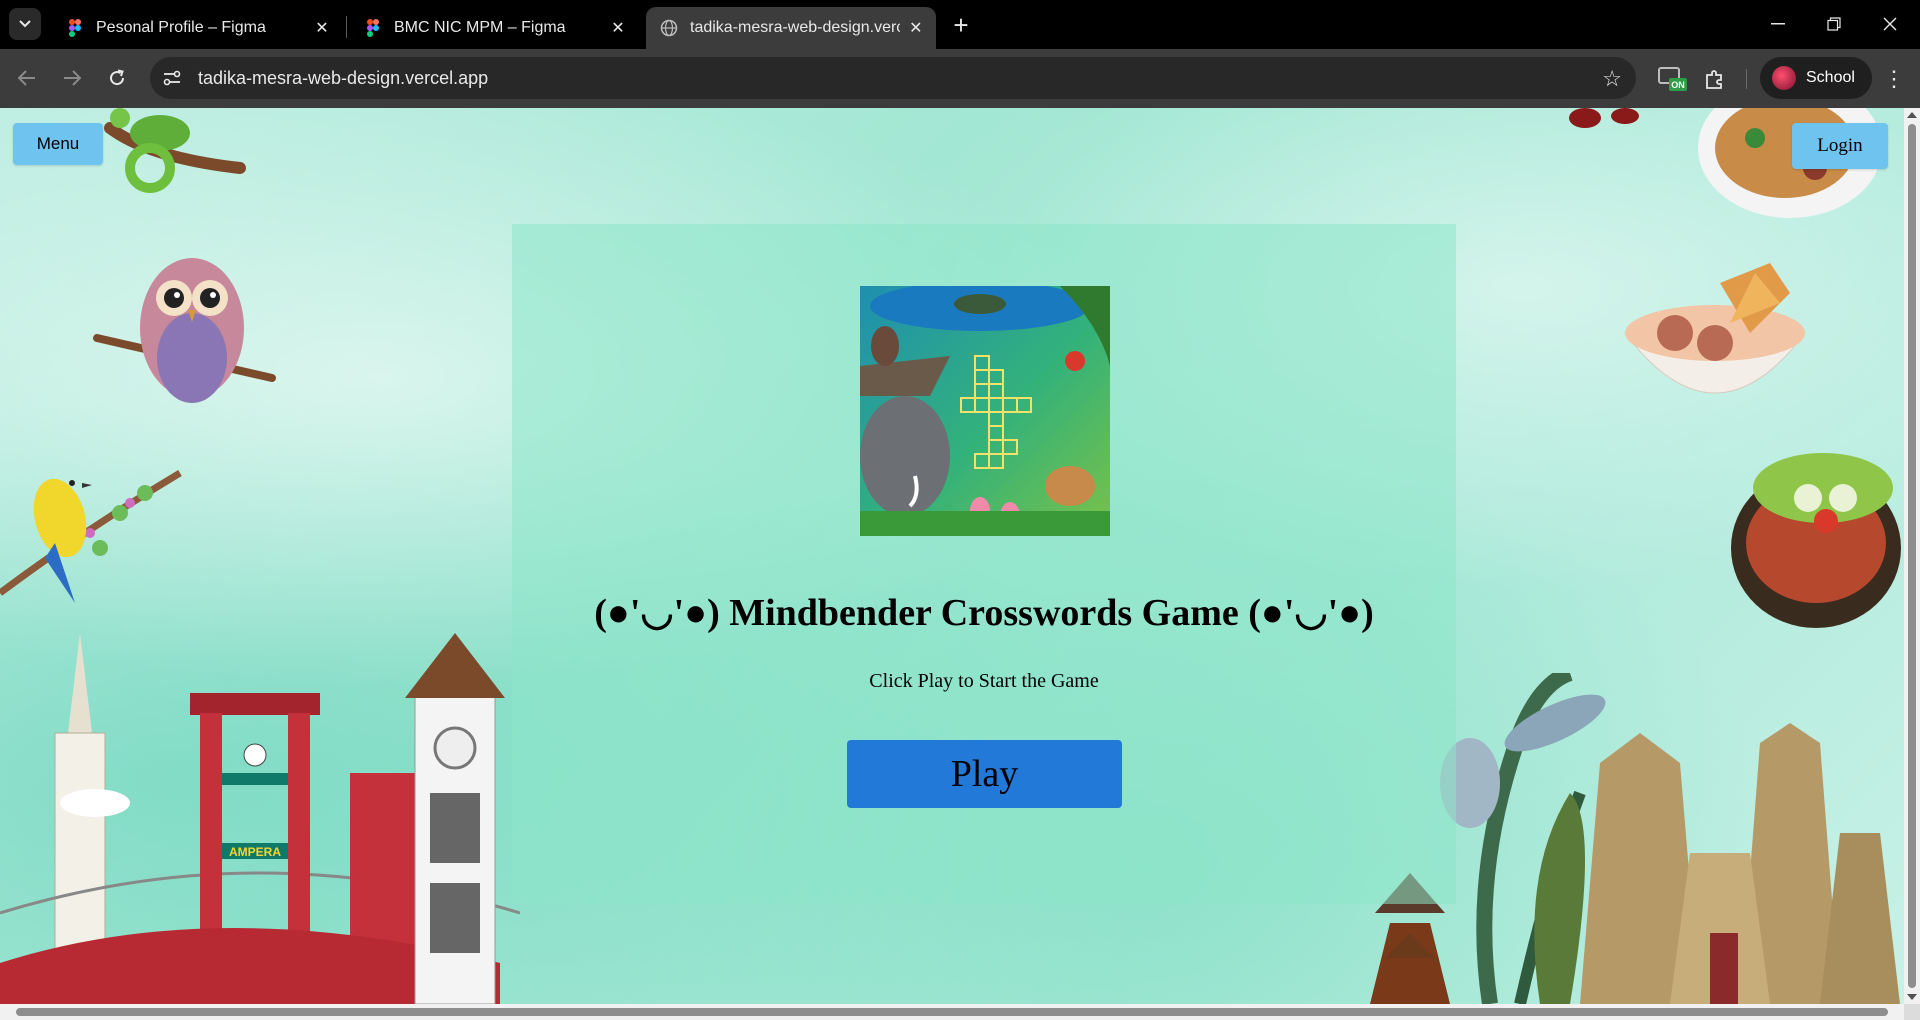 The image size is (1920, 1020). What do you see at coordinates (1840, 146) in the screenshot?
I see `login-button: Login` at bounding box center [1840, 146].